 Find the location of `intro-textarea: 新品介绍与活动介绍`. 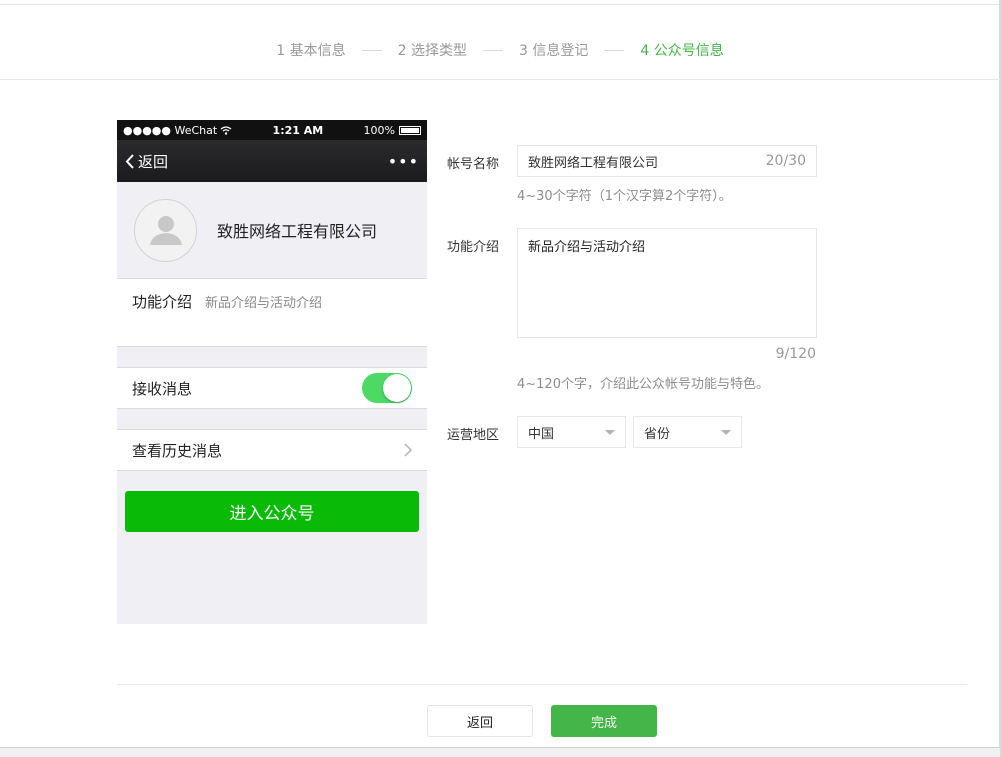

intro-textarea: 新品介绍与活动介绍 is located at coordinates (667, 283).